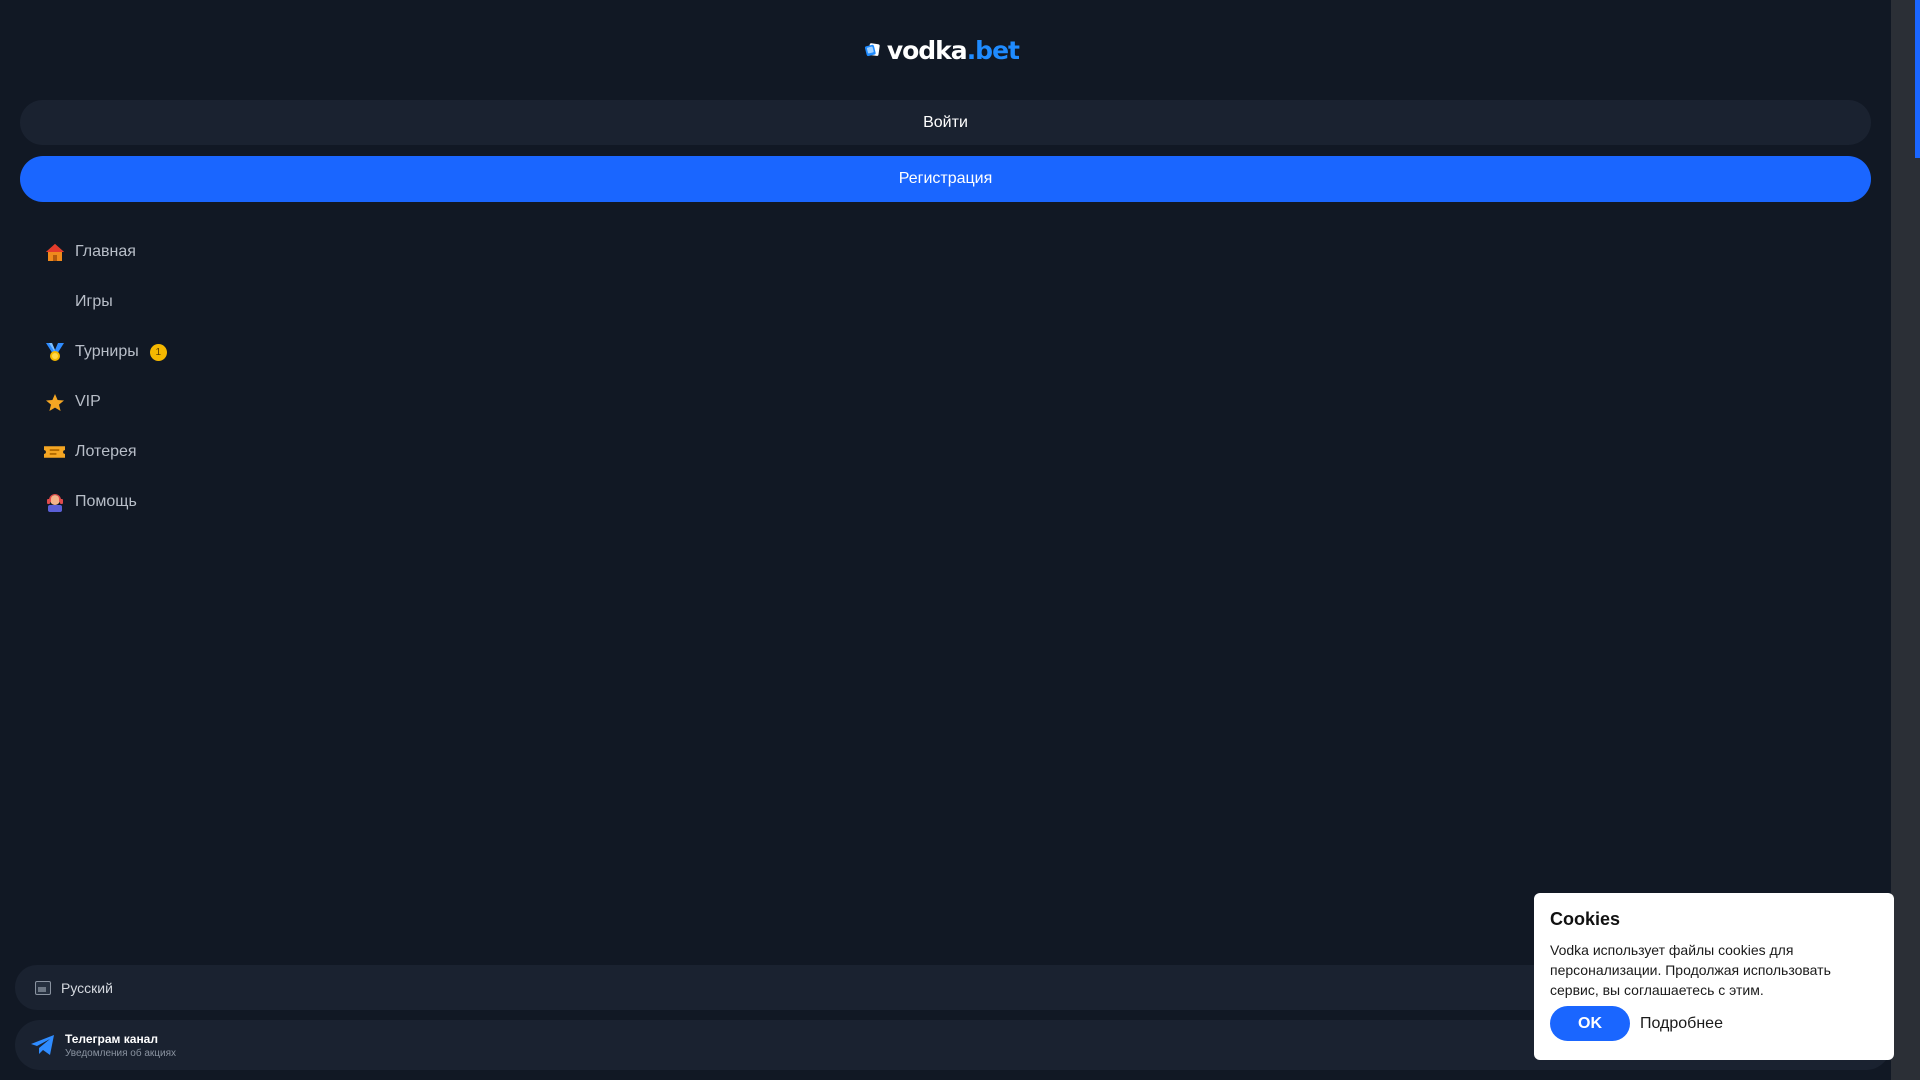 The height and width of the screenshot is (1080, 1920). What do you see at coordinates (54, 352) in the screenshot?
I see `medal-icon` at bounding box center [54, 352].